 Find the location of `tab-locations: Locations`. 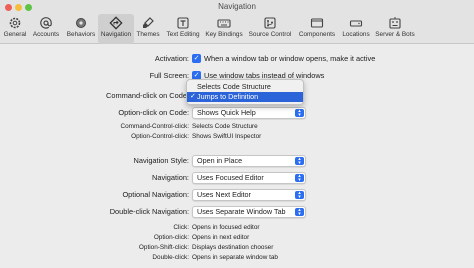

tab-locations: Locations is located at coordinates (356, 29).